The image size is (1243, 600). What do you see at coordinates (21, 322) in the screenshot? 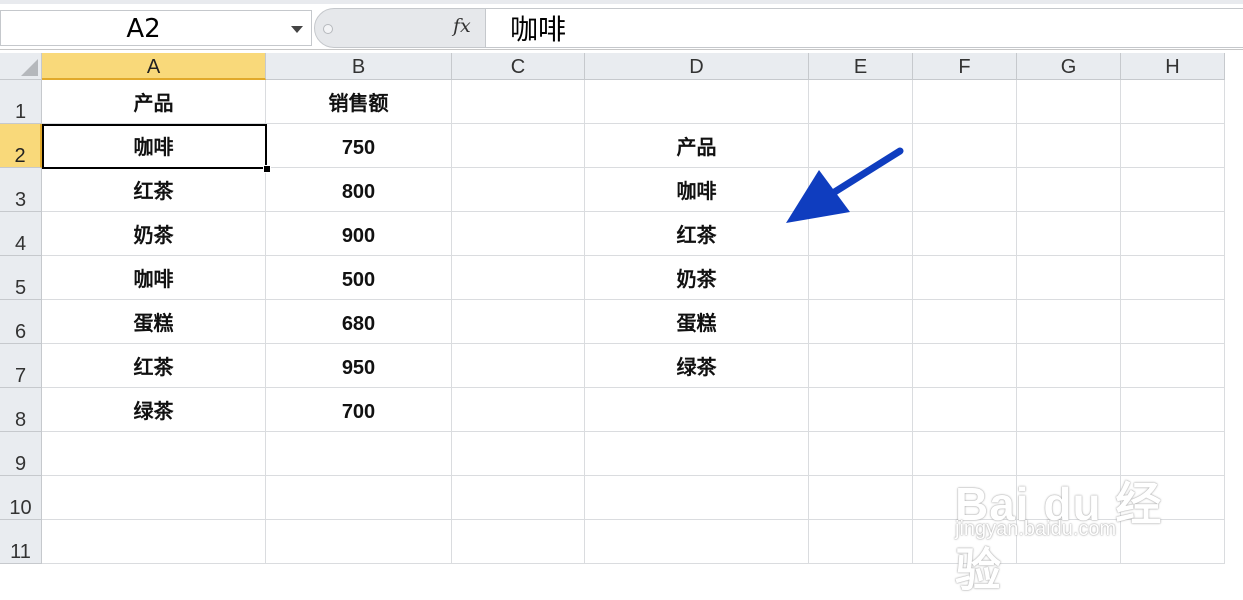
I see `row-header-6: 6` at bounding box center [21, 322].